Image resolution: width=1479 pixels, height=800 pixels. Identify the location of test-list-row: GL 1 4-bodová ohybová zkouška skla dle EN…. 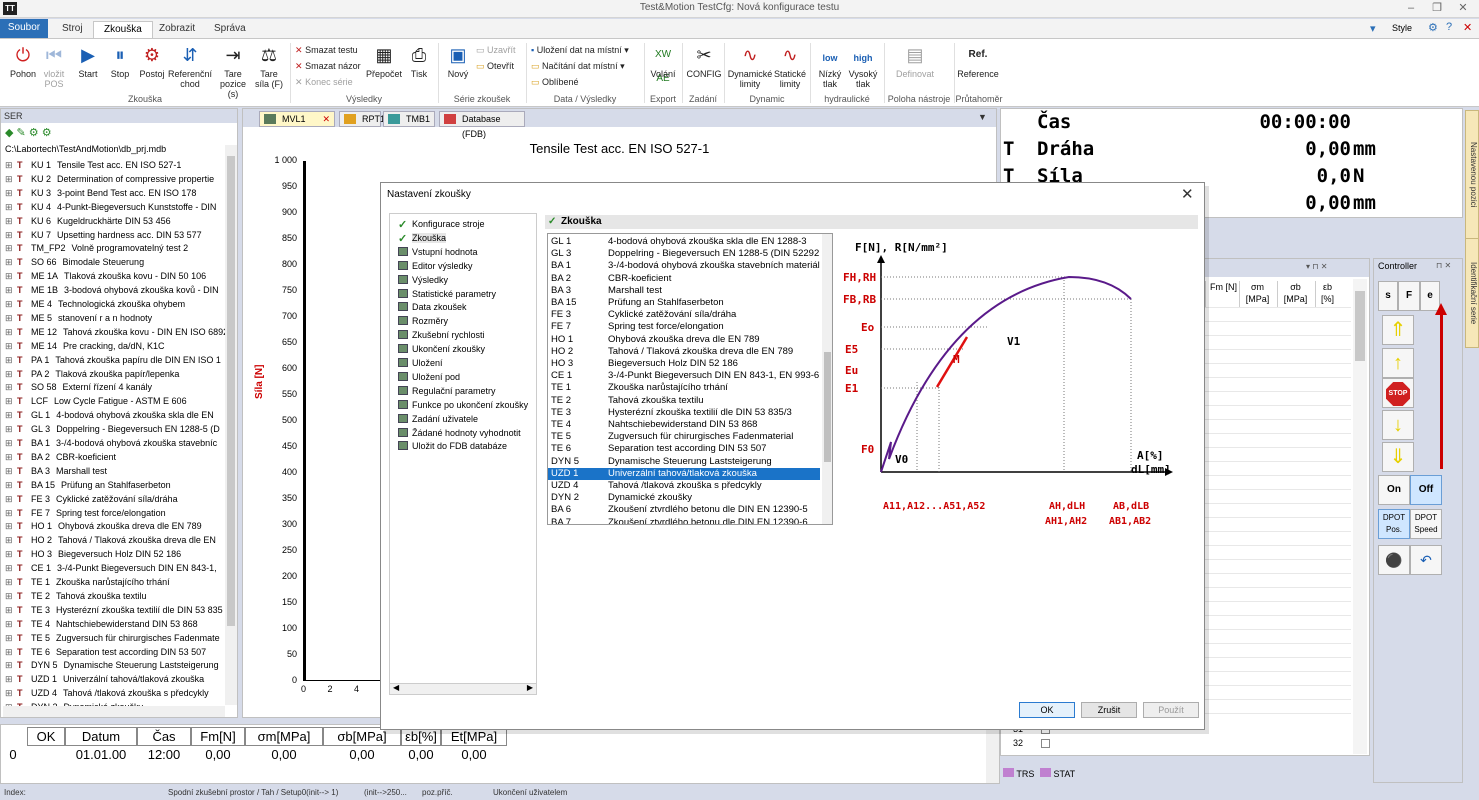
(684, 242).